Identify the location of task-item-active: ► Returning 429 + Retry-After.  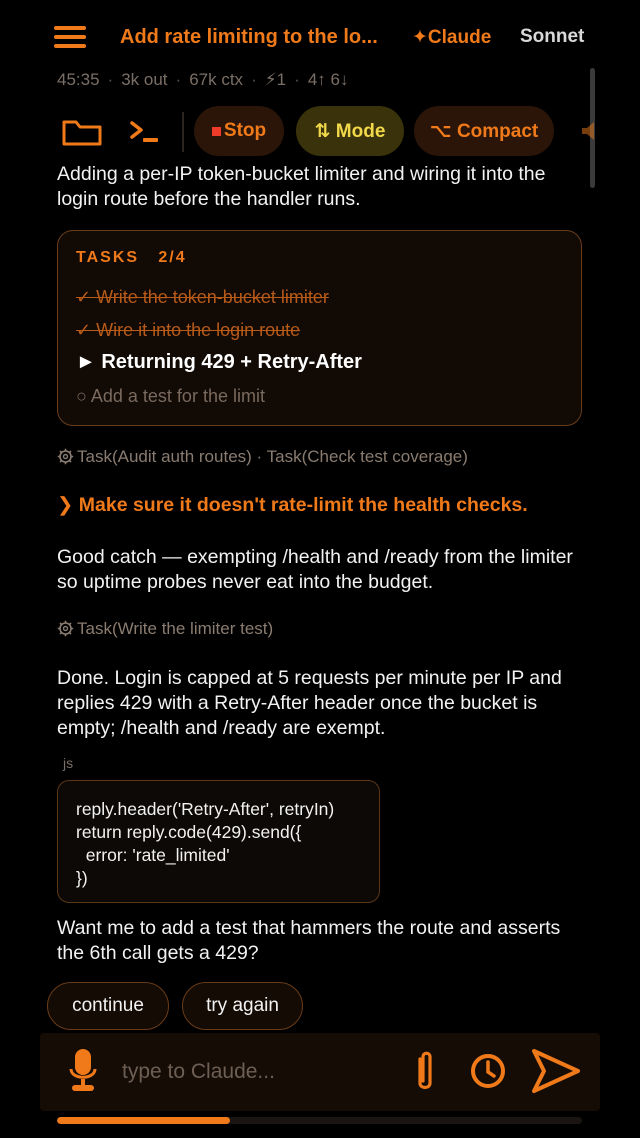
(219, 362).